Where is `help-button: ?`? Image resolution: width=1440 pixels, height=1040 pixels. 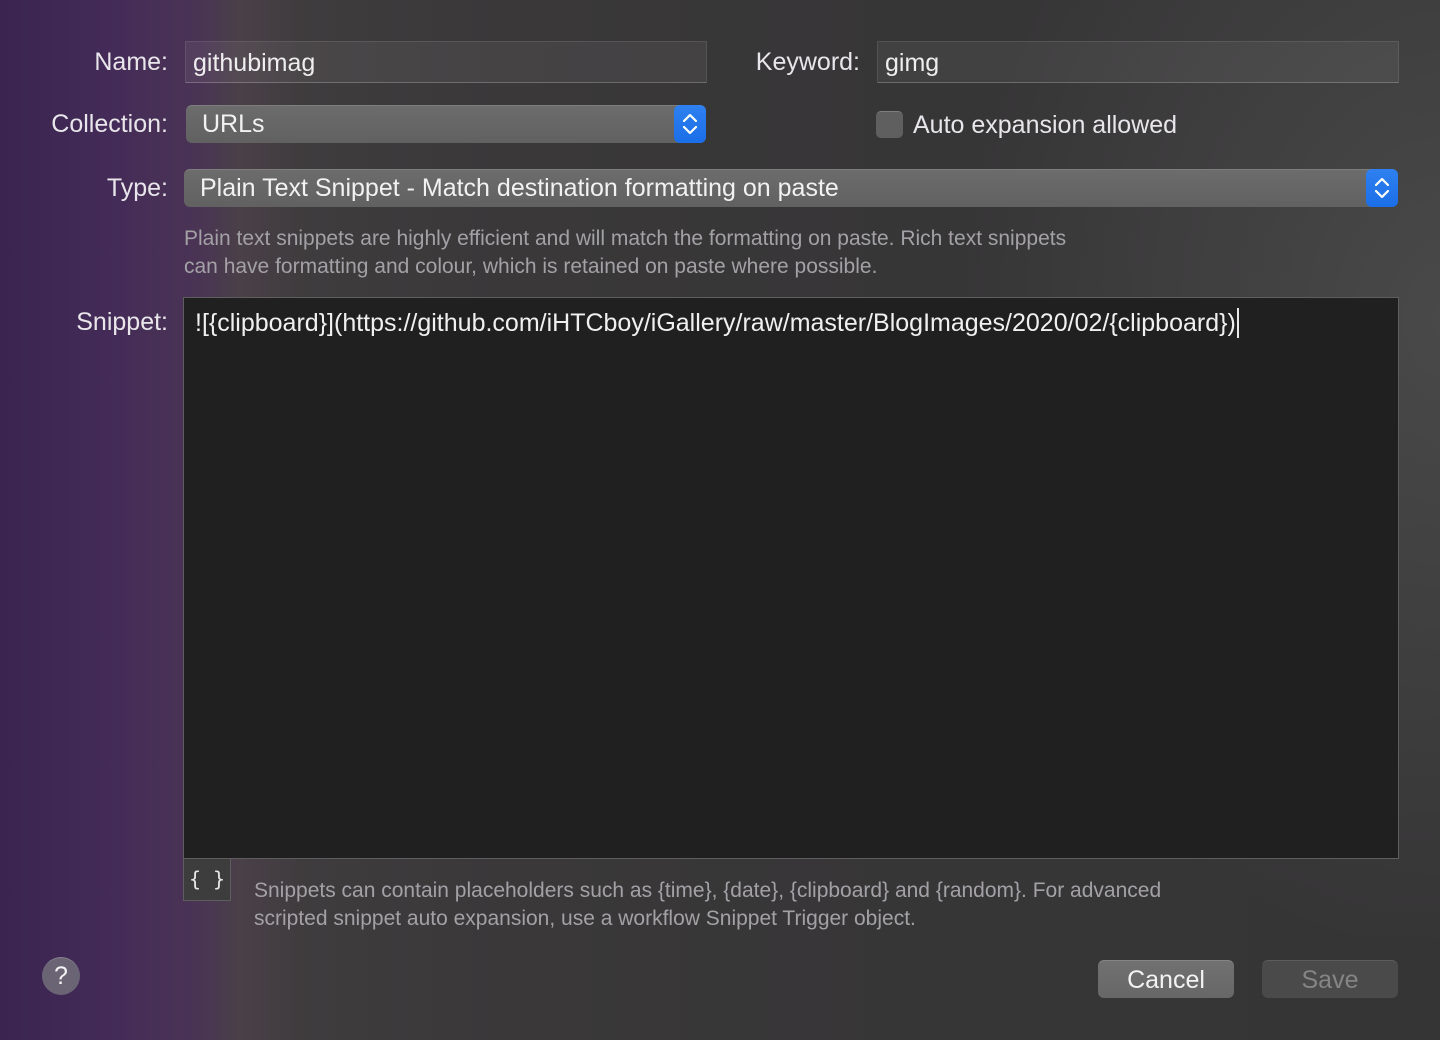 help-button: ? is located at coordinates (61, 976).